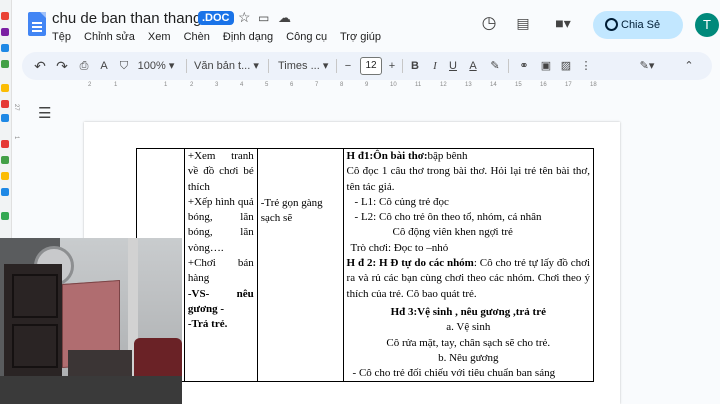  Describe the element at coordinates (473, 66) in the screenshot. I see `text-color-icon: A` at that location.